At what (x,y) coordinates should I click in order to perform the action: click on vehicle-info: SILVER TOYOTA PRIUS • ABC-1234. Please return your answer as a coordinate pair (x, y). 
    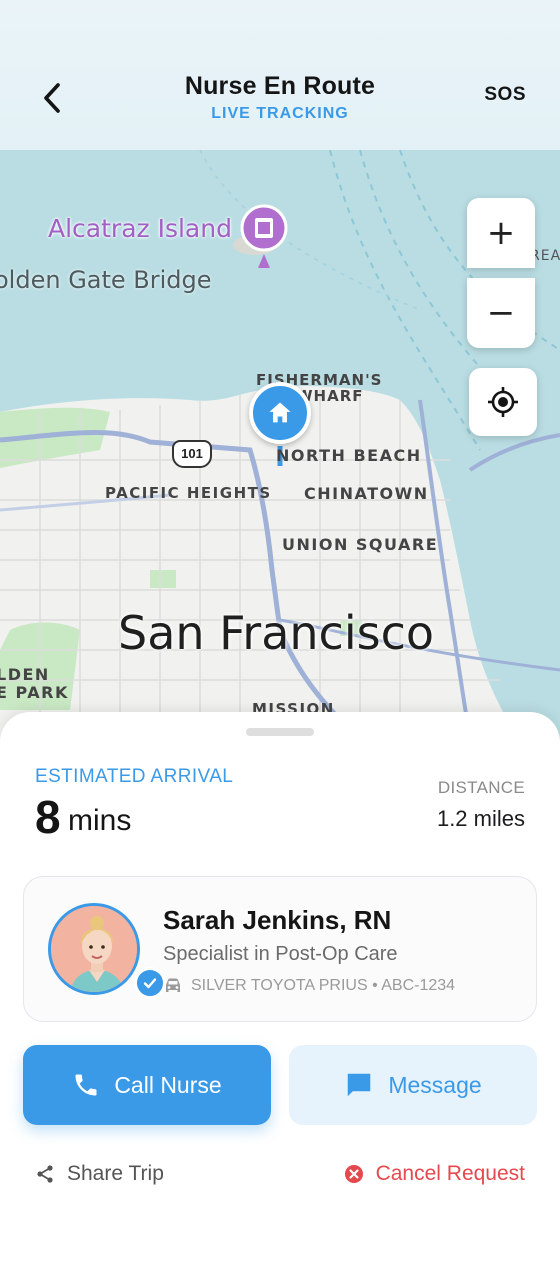
    Looking at the image, I should click on (309, 986).